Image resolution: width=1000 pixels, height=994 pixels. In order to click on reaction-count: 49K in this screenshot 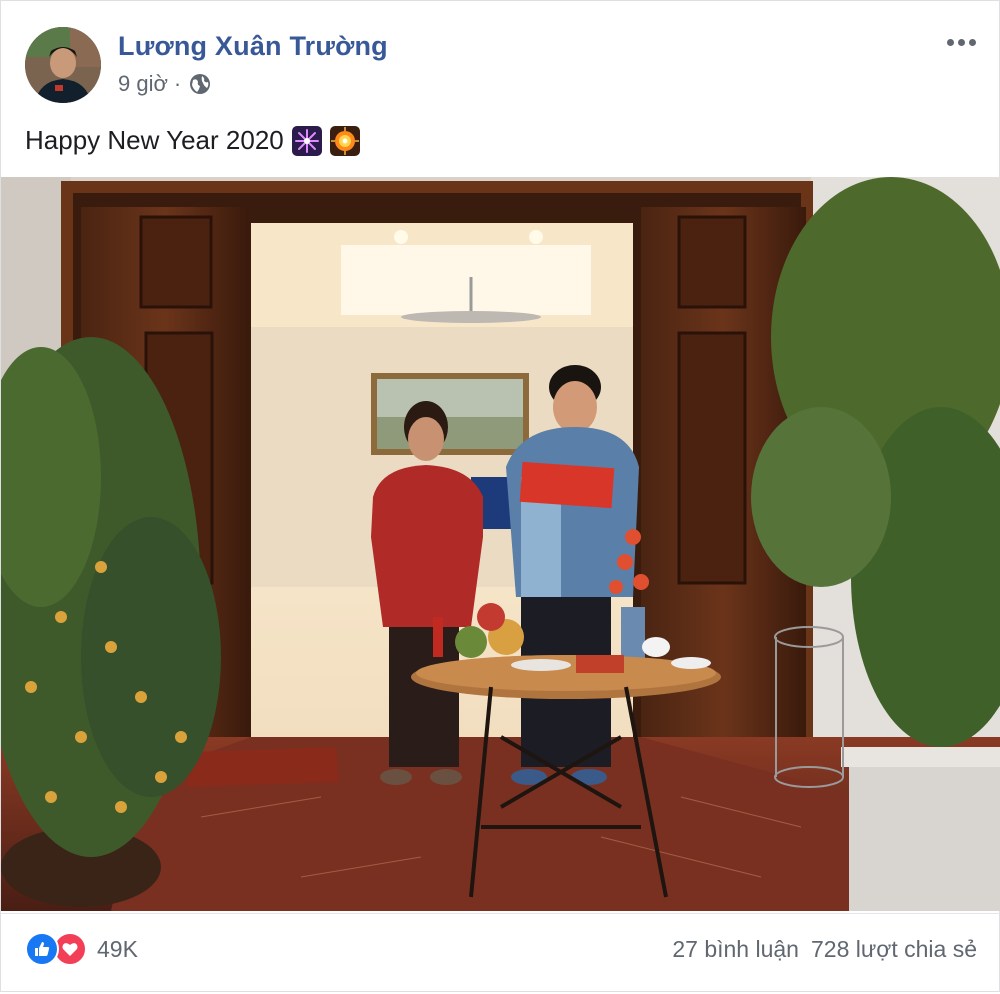, I will do `click(117, 949)`.